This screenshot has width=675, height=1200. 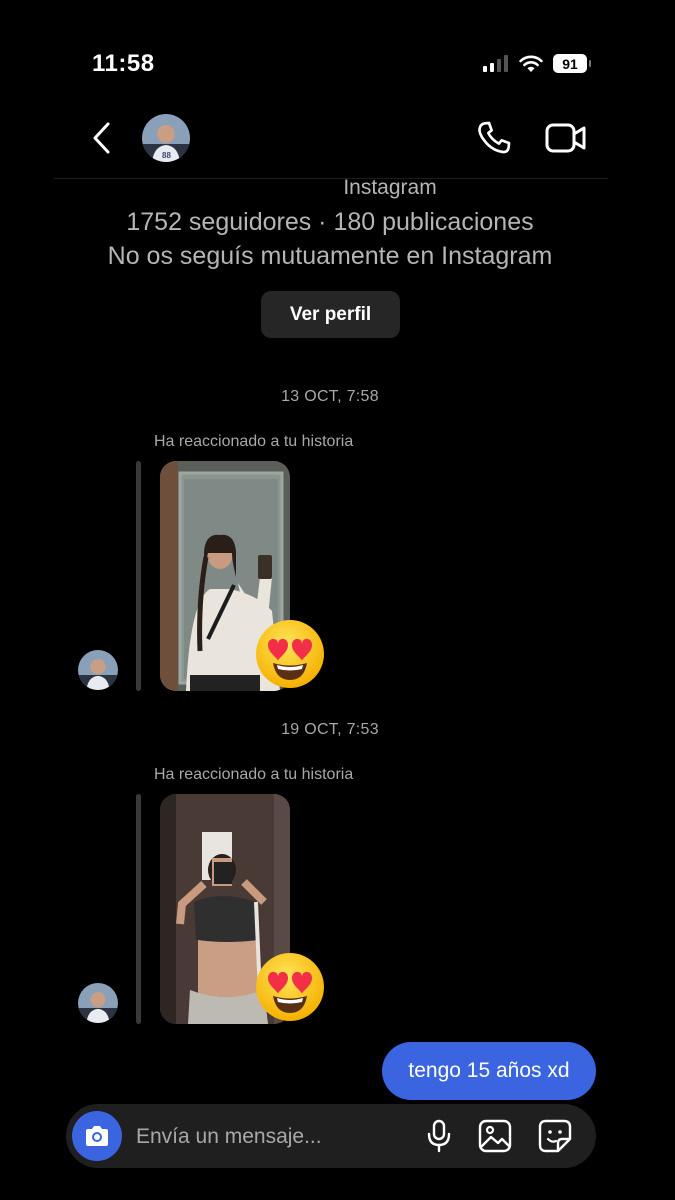 What do you see at coordinates (390, 187) in the screenshot?
I see `profile-network: Instagram` at bounding box center [390, 187].